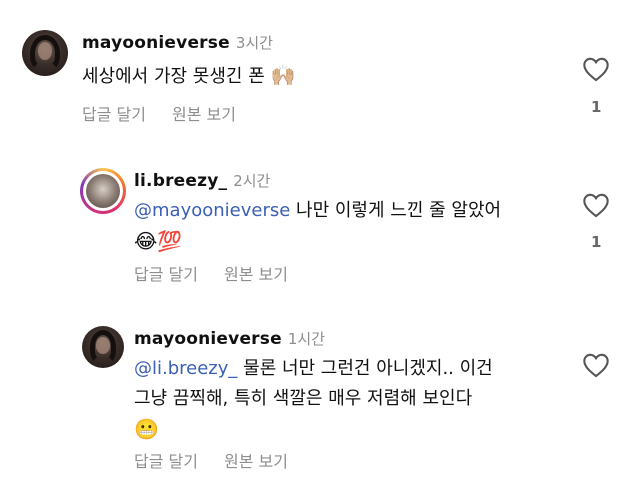 This screenshot has width=640, height=480. I want to click on comment-header: mayoonieverse 1시간, so click(229, 338).